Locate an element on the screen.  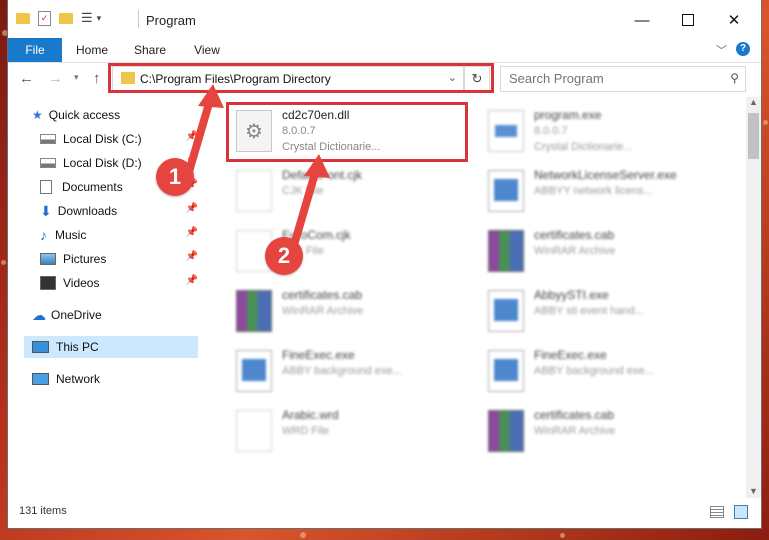
sidebar-item-label: Videos is located at coordinates (81, 283).